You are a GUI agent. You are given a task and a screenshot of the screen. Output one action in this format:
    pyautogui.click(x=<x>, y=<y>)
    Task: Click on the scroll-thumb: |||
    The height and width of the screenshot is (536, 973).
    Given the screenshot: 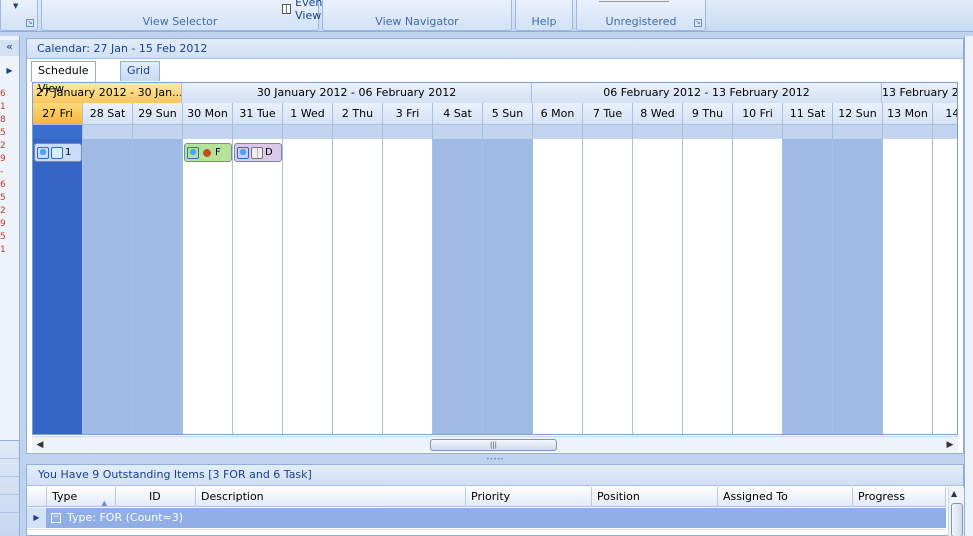 What is the action you would take?
    pyautogui.click(x=493, y=445)
    